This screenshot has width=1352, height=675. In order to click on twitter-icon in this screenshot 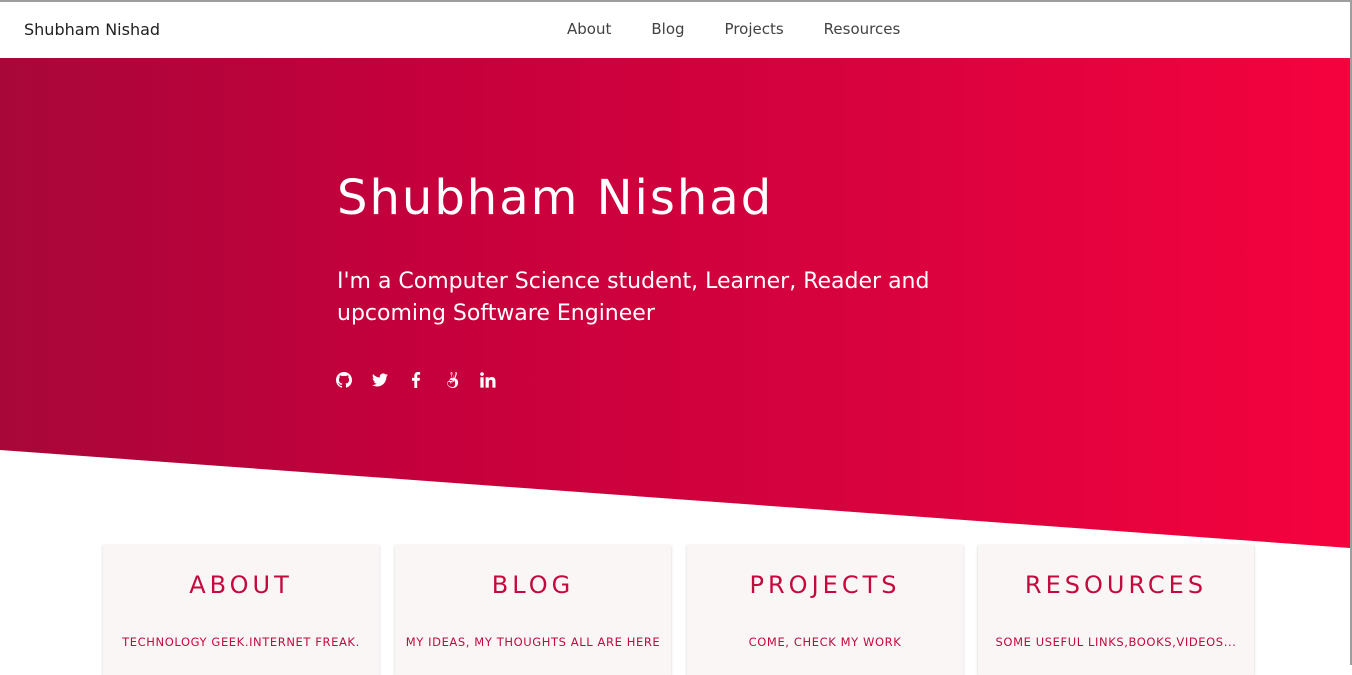, I will do `click(381, 381)`.